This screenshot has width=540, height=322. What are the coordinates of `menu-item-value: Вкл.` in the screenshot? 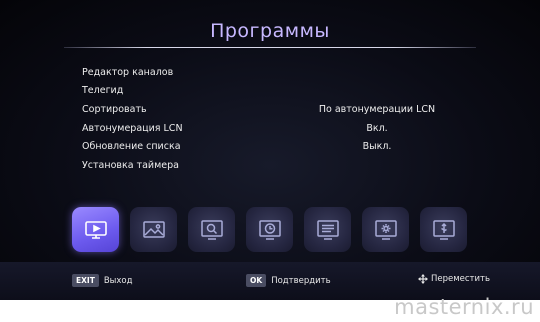 It's located at (377, 128).